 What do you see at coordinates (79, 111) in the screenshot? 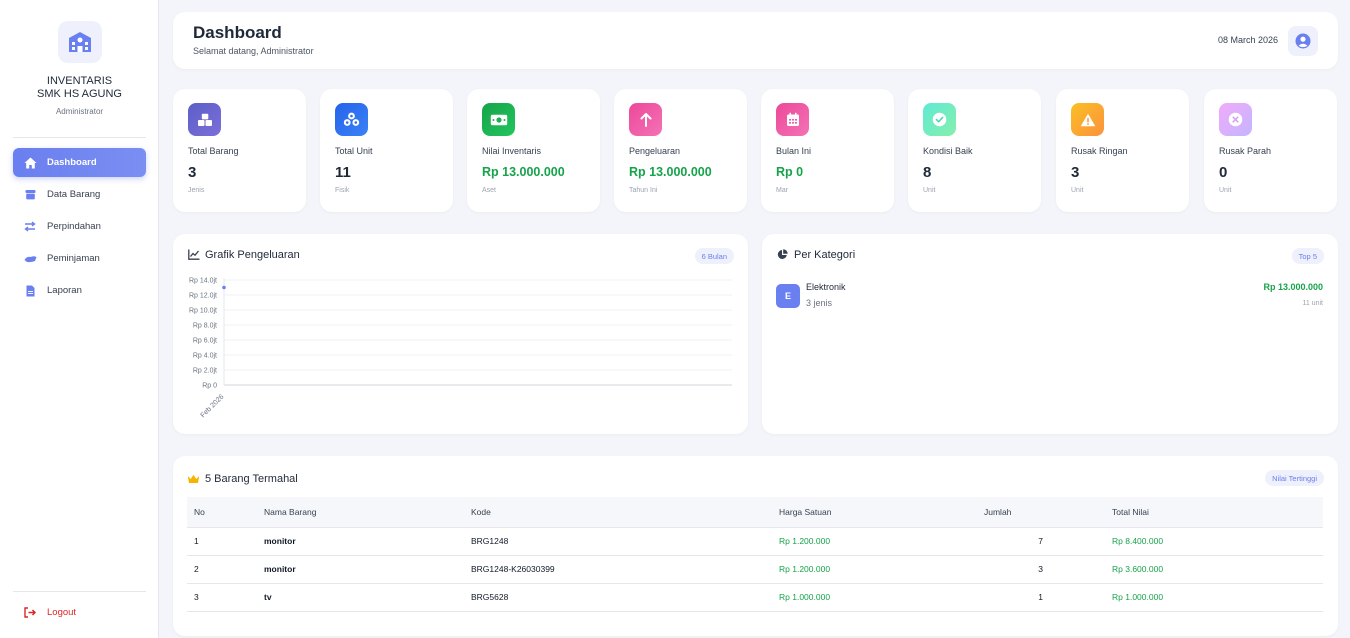
I see `user-role: Administrator` at bounding box center [79, 111].